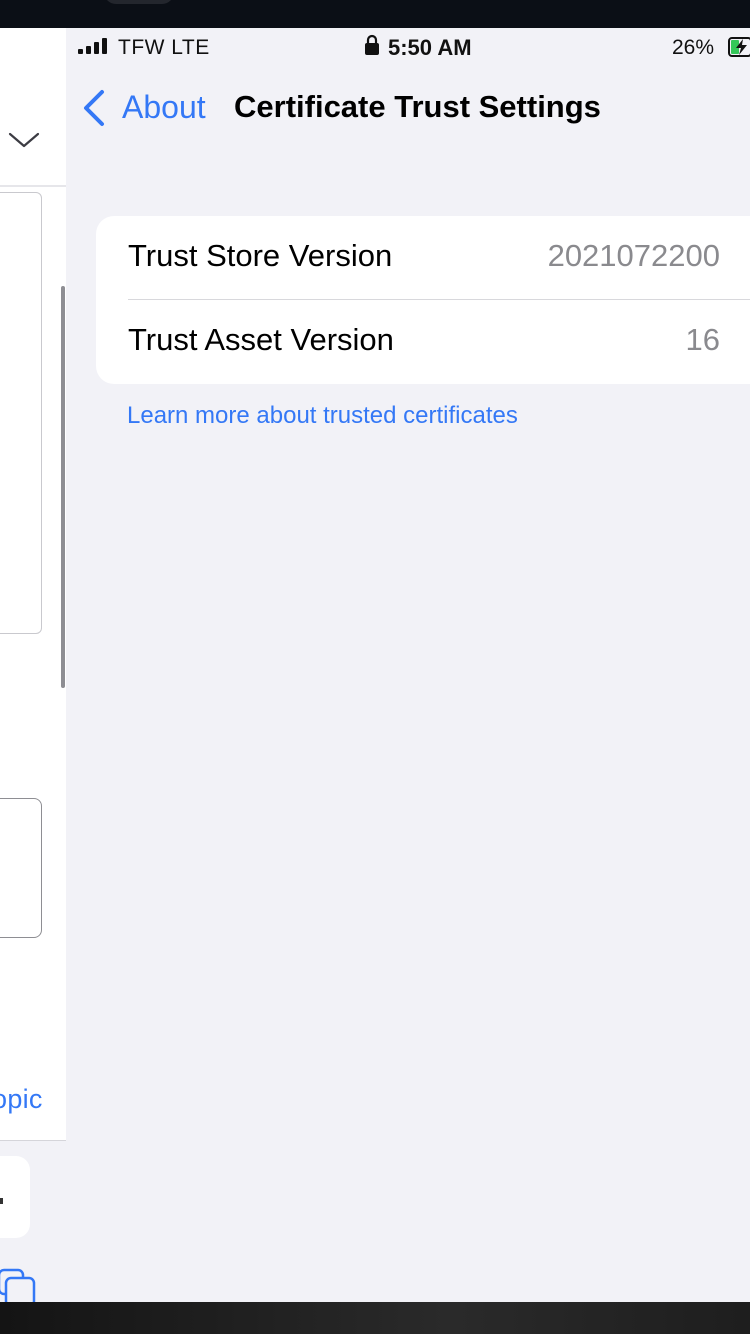 The width and height of the screenshot is (750, 1334). I want to click on page-title: Certificate Trust Settings, so click(417, 106).